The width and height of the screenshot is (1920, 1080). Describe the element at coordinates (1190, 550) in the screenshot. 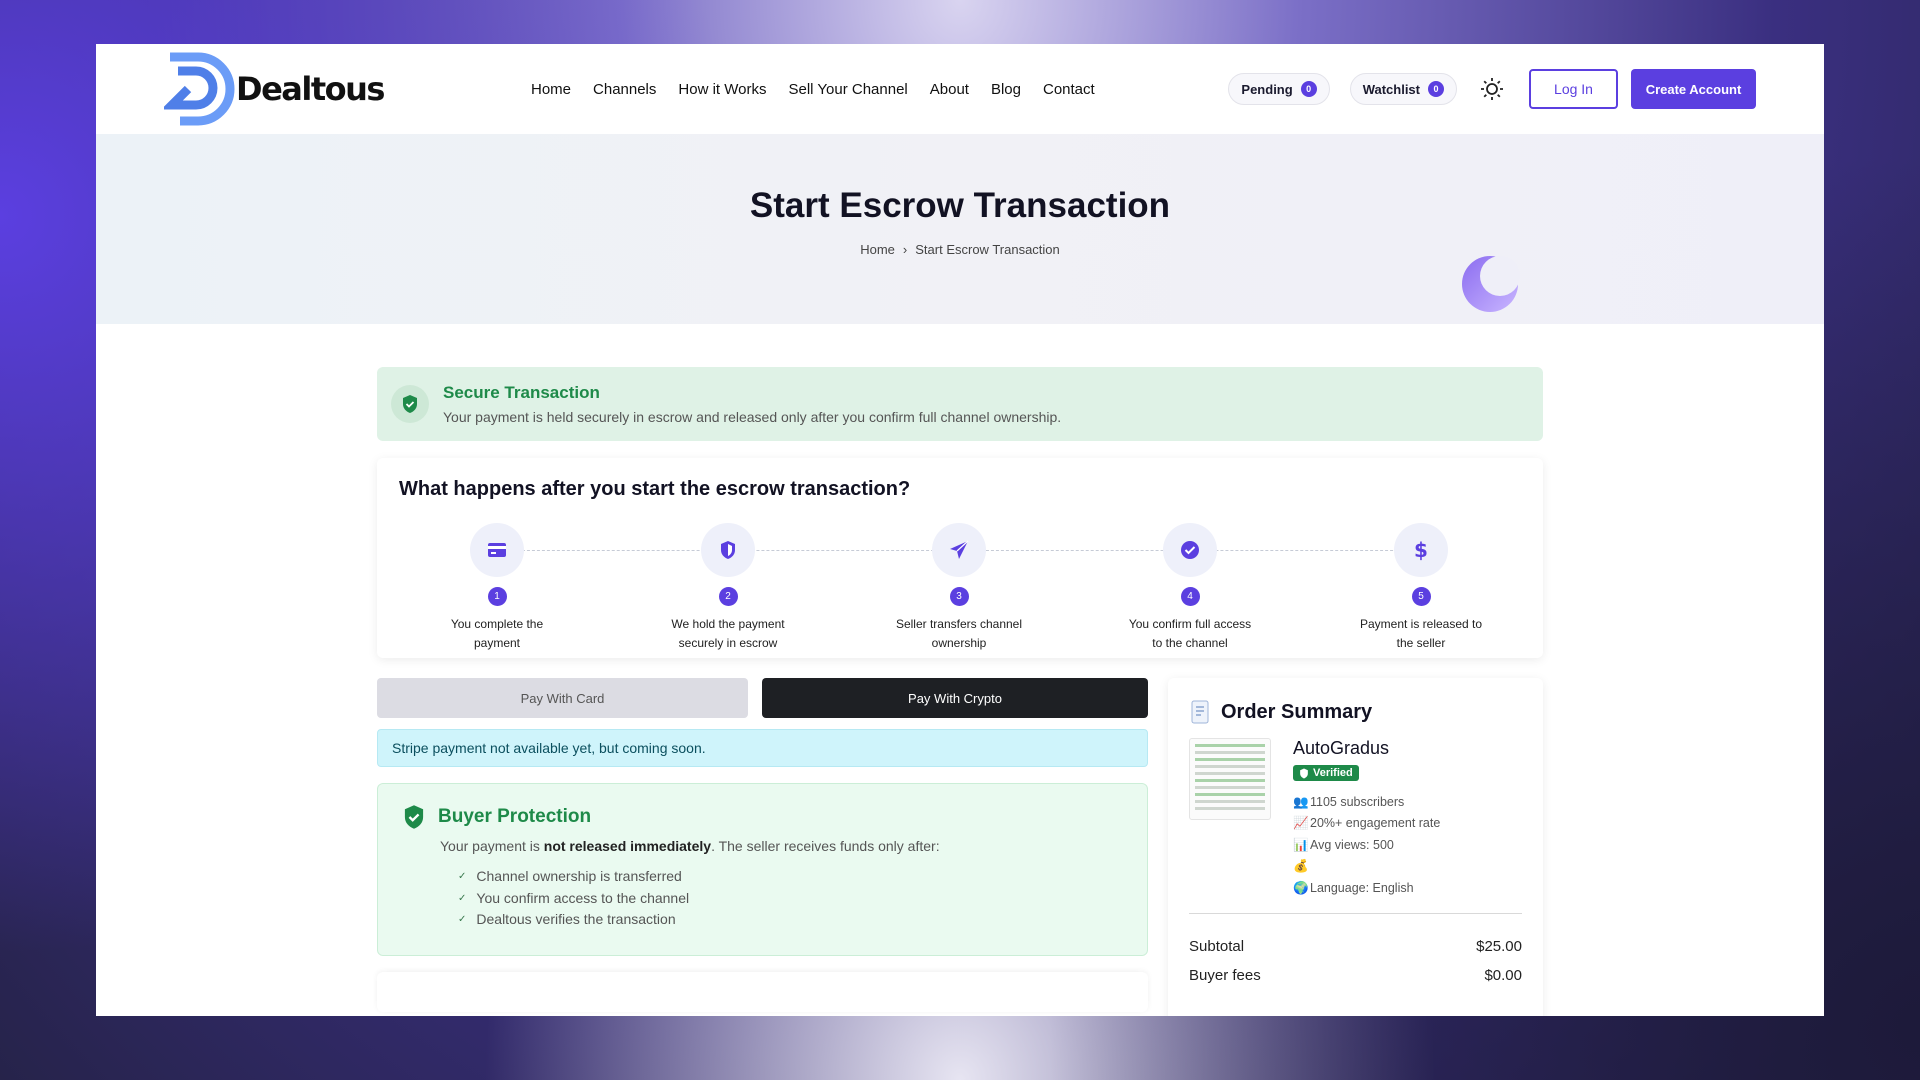

I see `check-circle-icon` at that location.